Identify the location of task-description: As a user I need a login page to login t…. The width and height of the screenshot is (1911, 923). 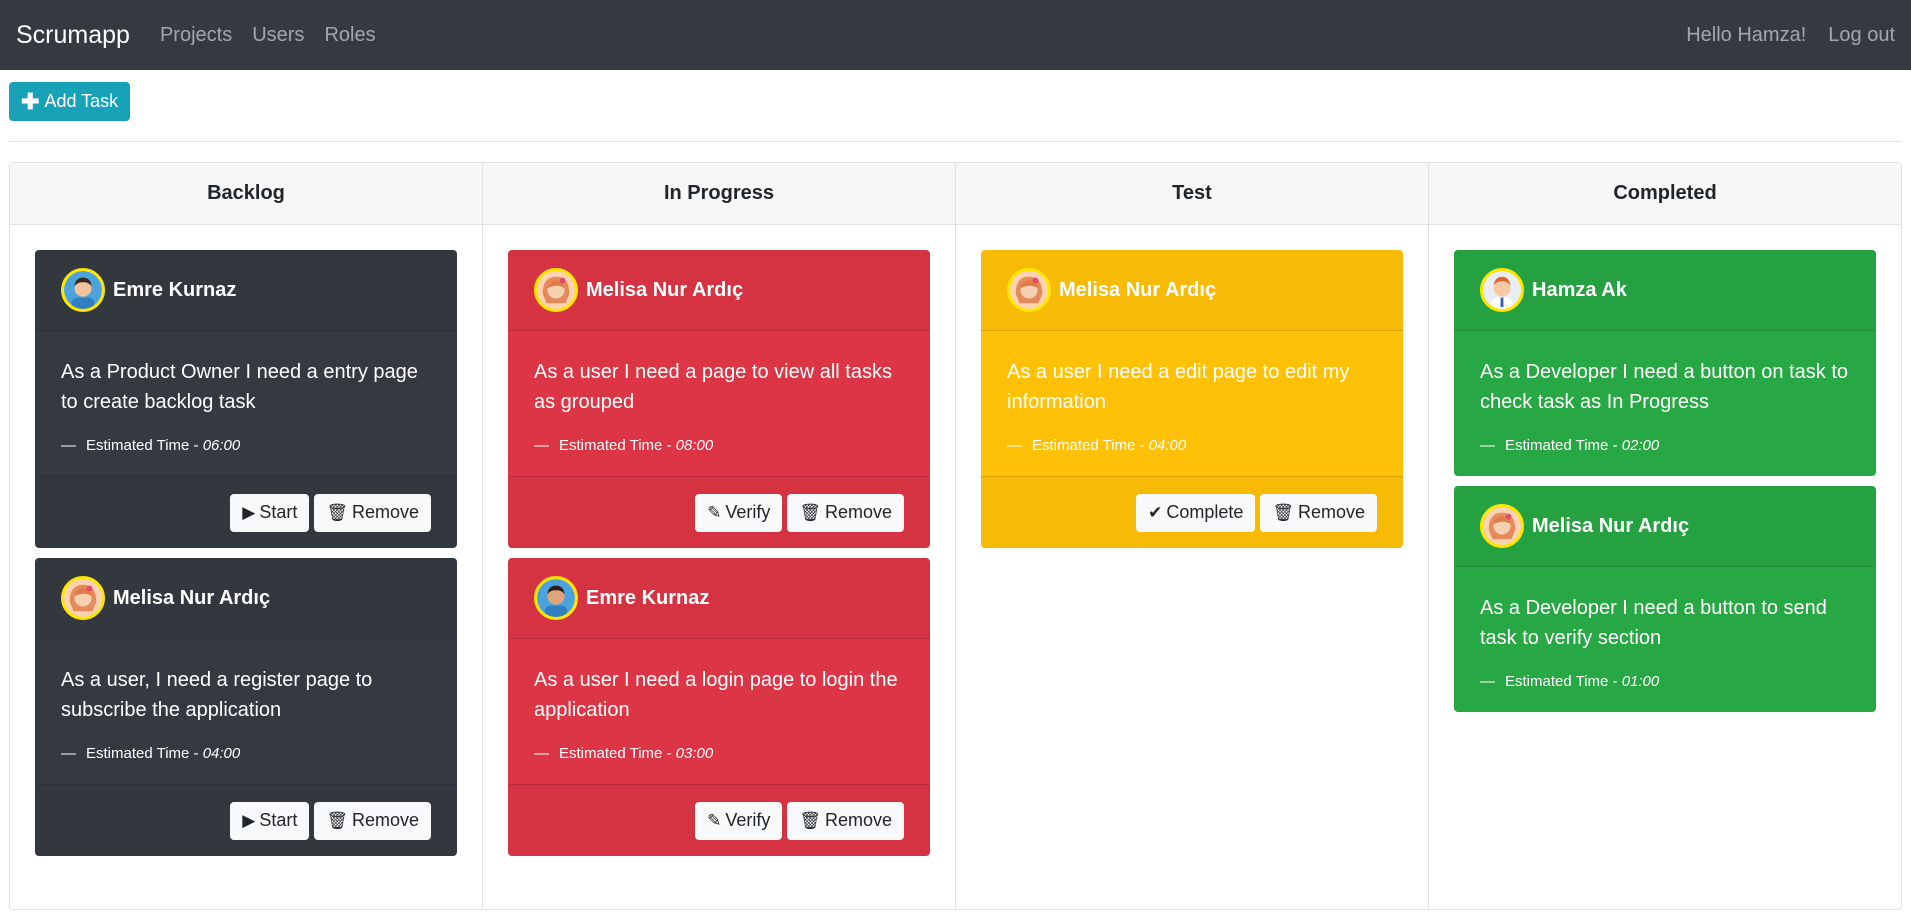
(716, 695).